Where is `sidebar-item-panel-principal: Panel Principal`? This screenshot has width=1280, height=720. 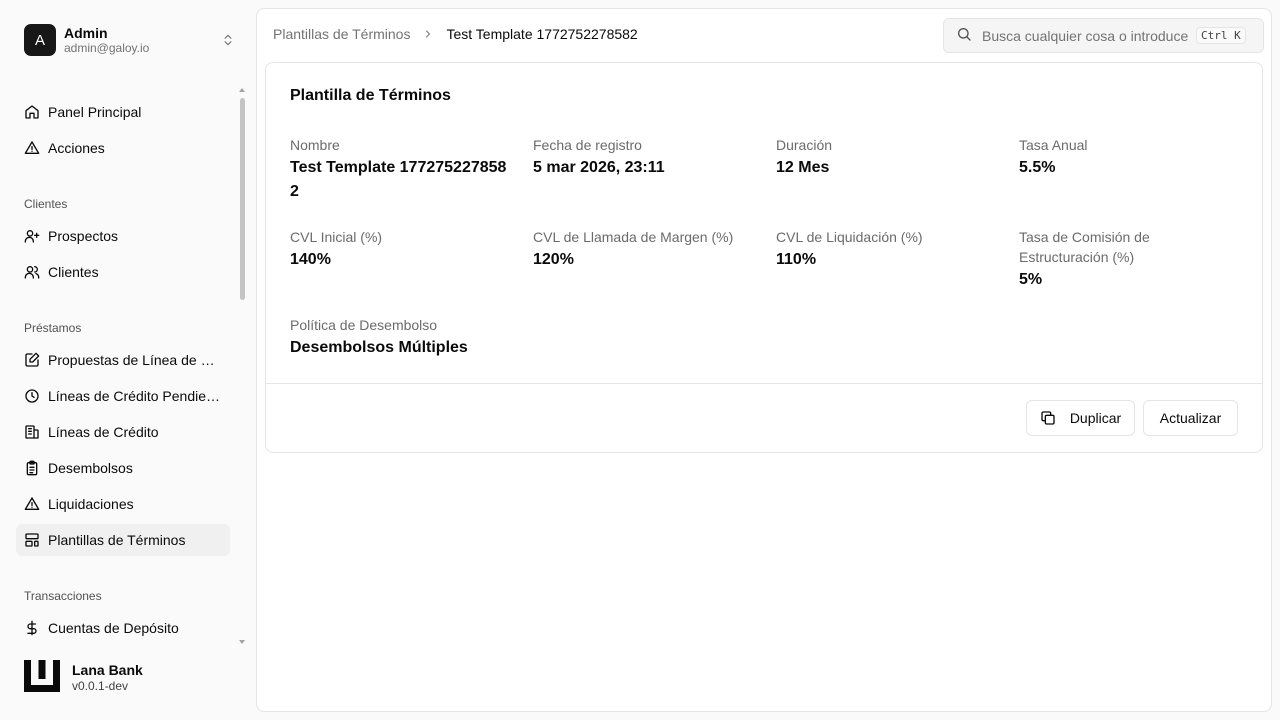 sidebar-item-panel-principal: Panel Principal is located at coordinates (123, 112).